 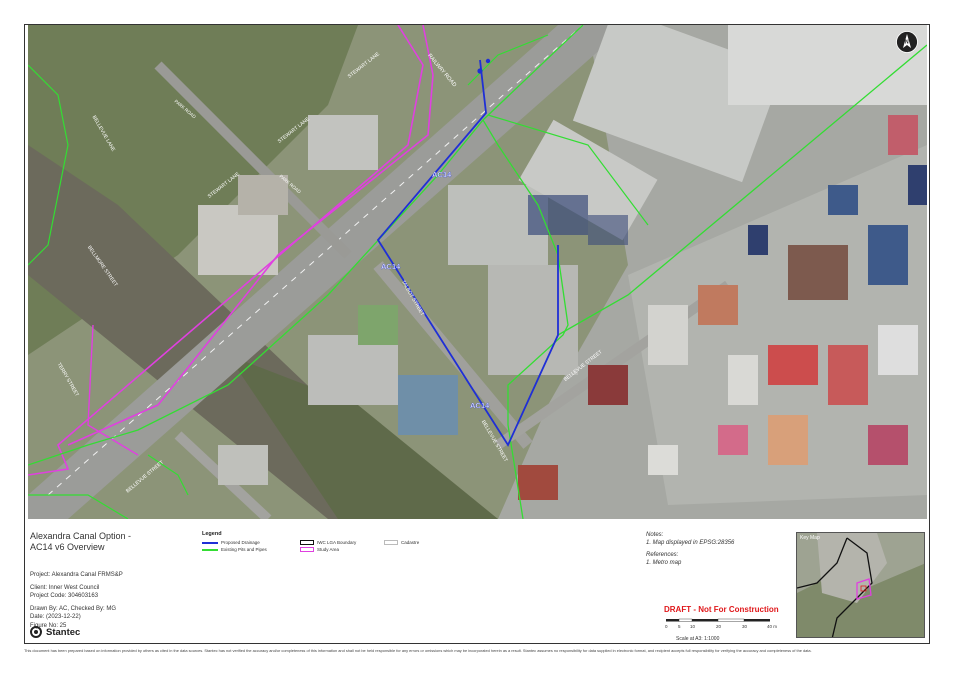 What do you see at coordinates (719, 626) in the screenshot?
I see `scale-tick-3: 20` at bounding box center [719, 626].